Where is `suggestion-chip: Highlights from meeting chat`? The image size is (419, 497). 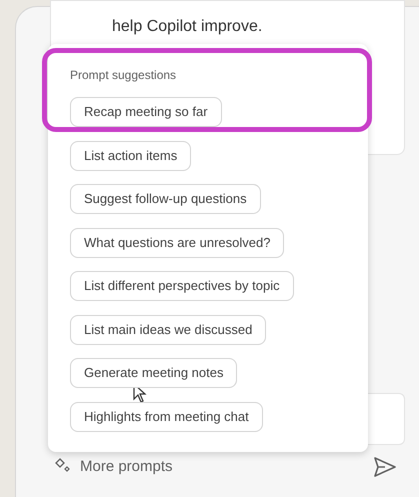
suggestion-chip: Highlights from meeting chat is located at coordinates (166, 417).